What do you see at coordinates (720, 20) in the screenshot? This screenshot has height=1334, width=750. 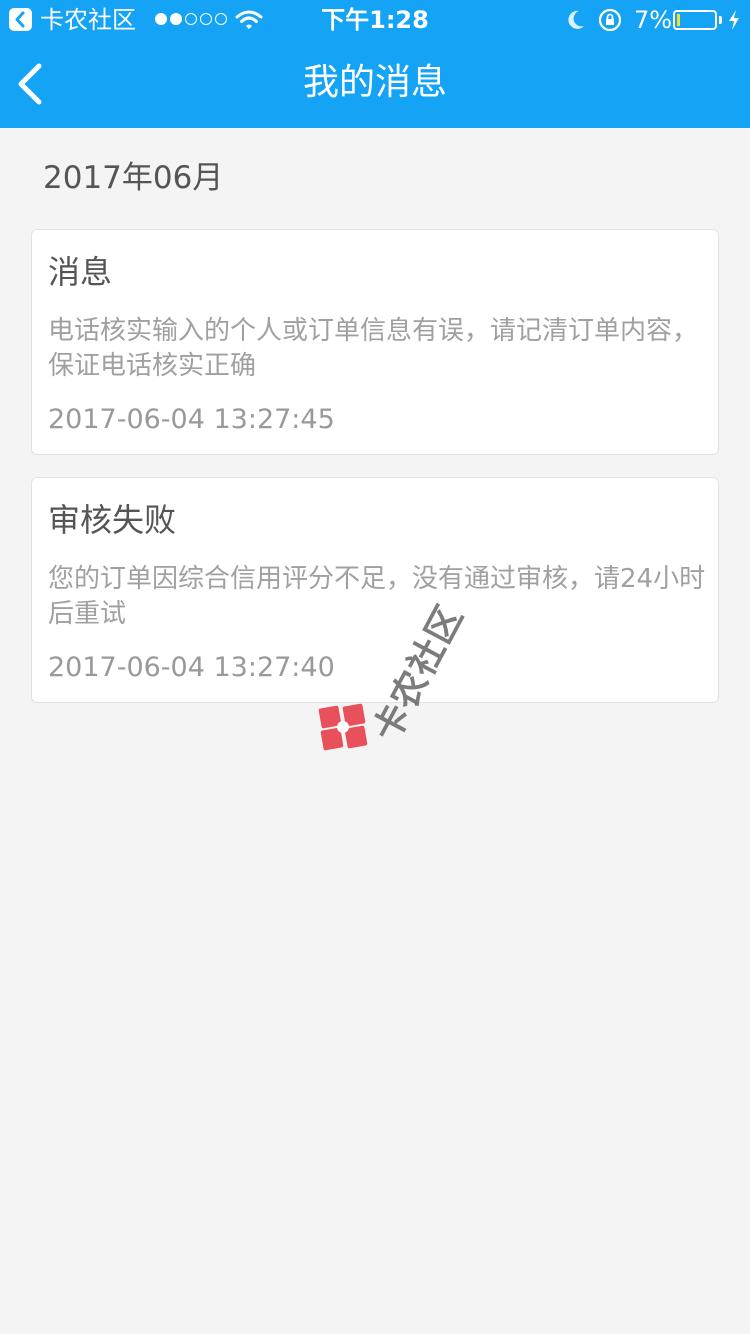 I see `battery-cap` at bounding box center [720, 20].